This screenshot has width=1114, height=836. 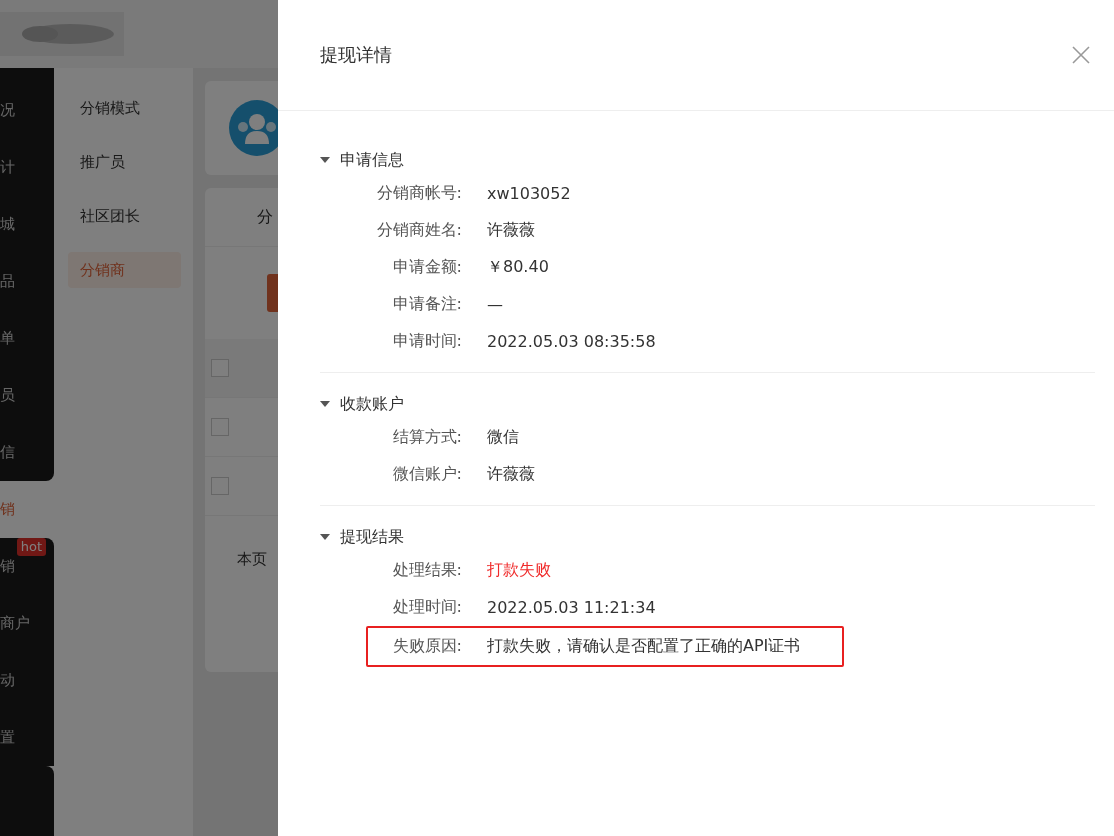 I want to click on nav-item: 况, so click(x=27, y=110).